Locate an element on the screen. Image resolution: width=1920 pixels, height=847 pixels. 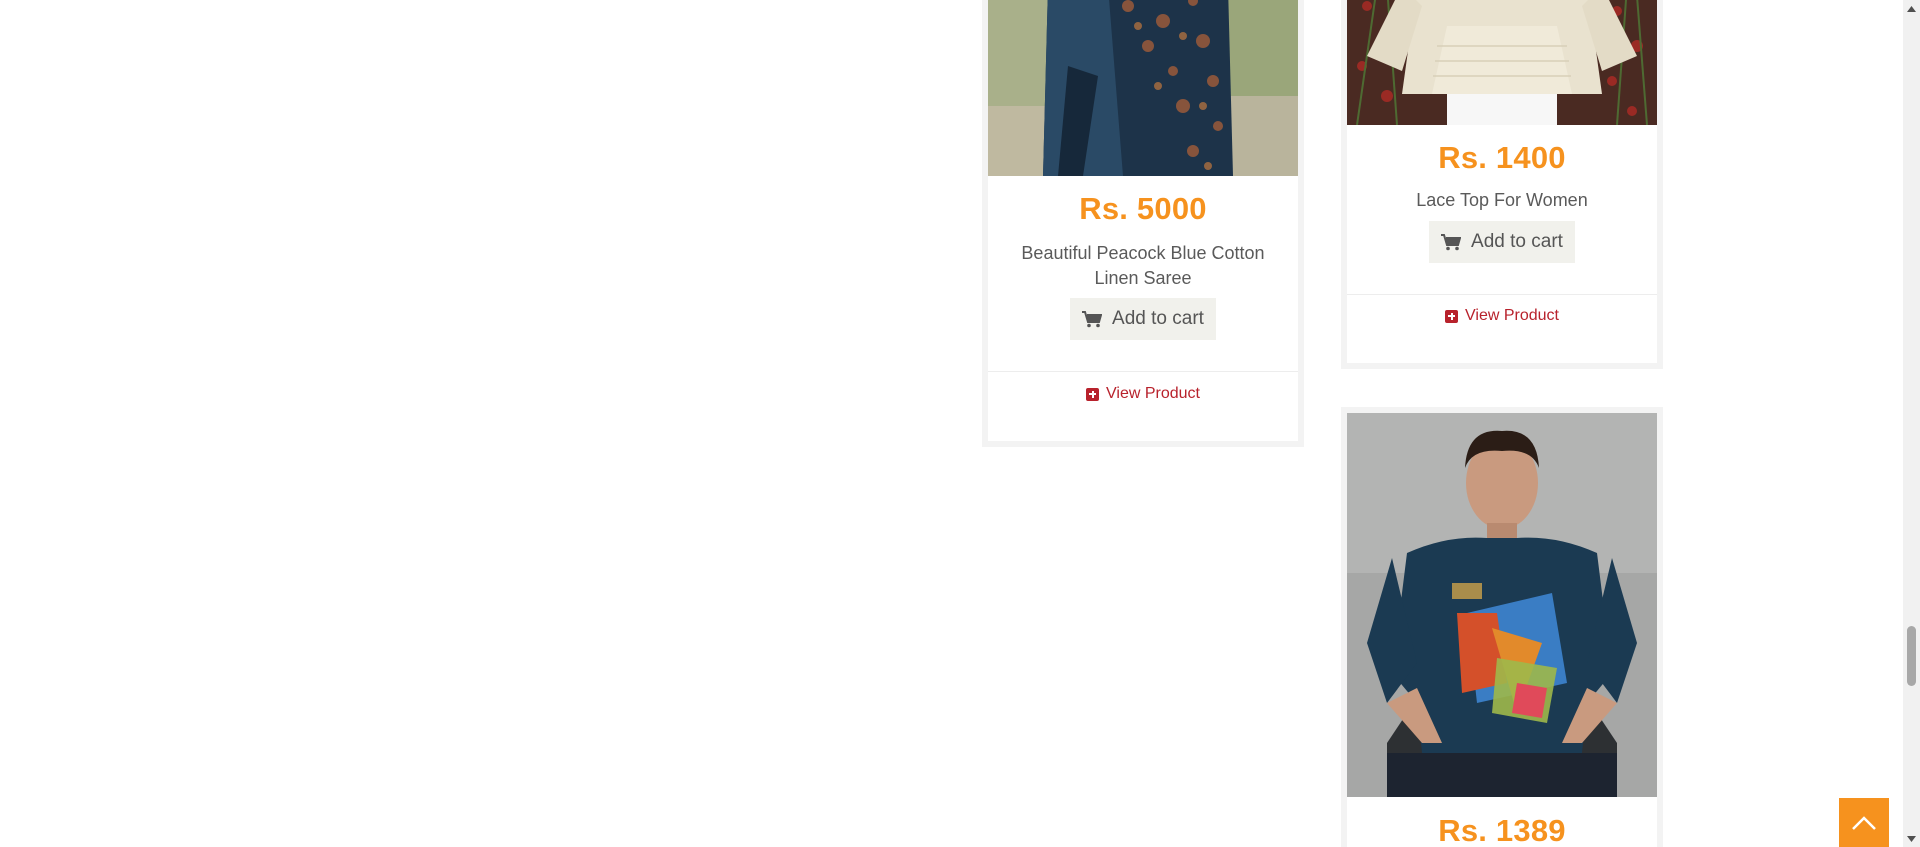
vertical-scrollbar is located at coordinates (1911, 423).